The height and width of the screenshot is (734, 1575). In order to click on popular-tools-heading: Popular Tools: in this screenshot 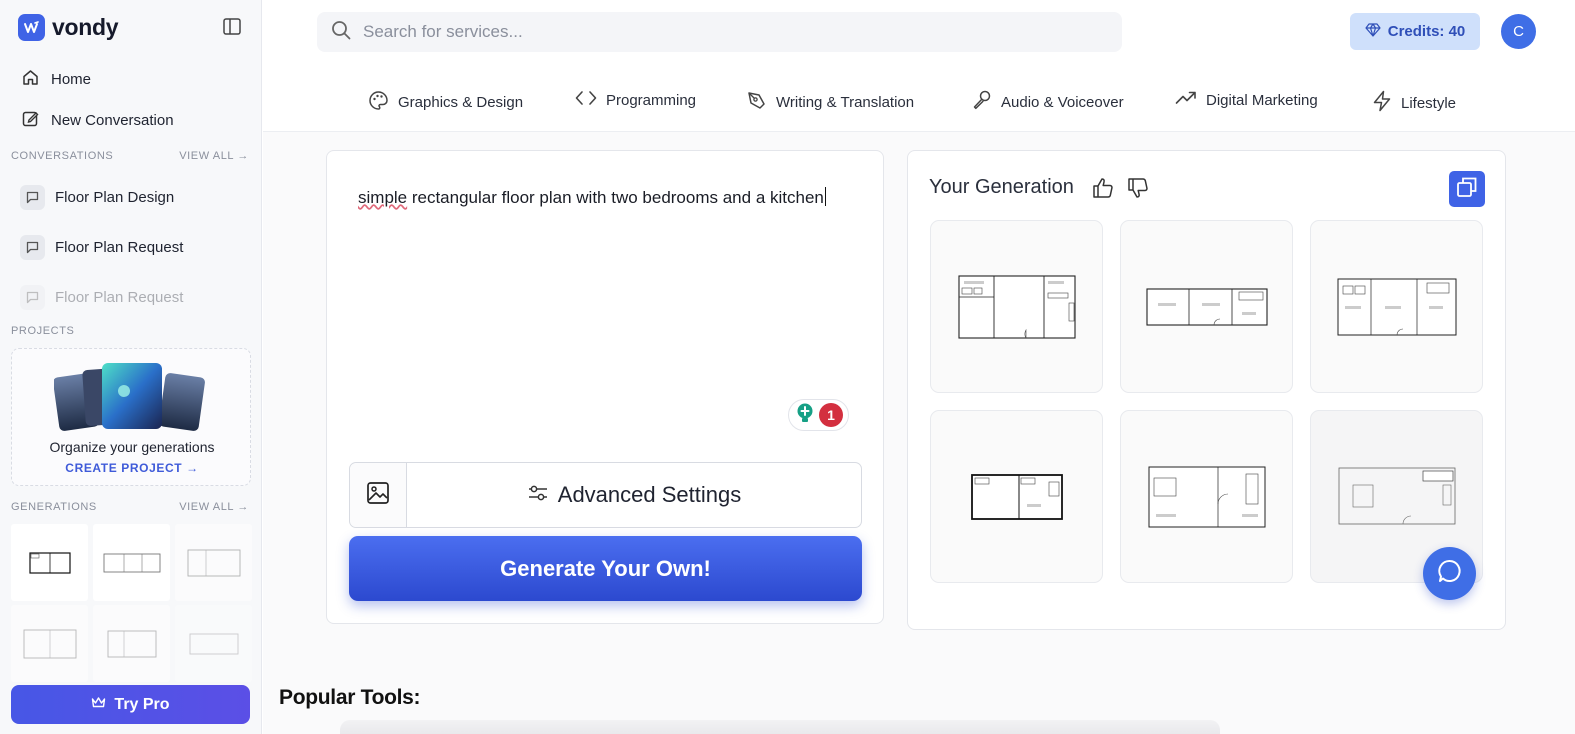, I will do `click(350, 697)`.